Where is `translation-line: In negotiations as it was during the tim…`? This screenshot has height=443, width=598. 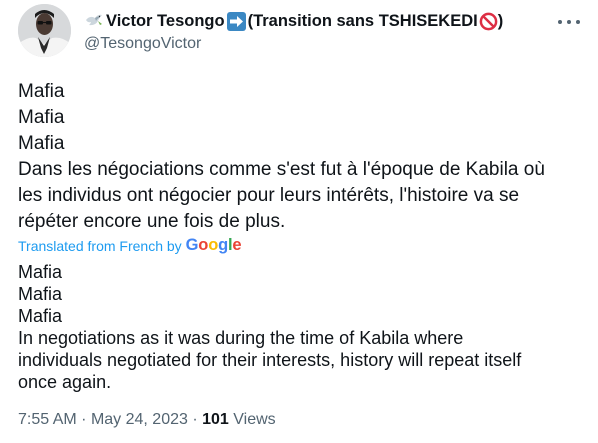 translation-line: In negotiations as it was during the tim… is located at coordinates (241, 338).